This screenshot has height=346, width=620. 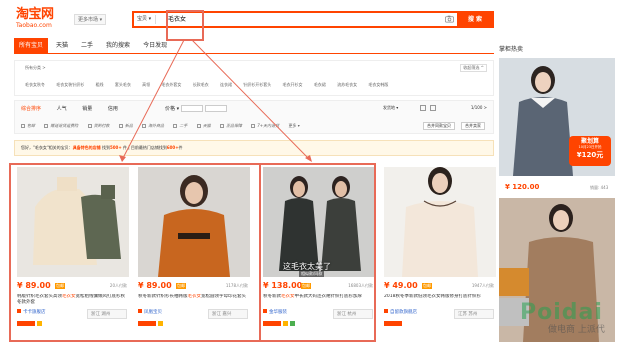 I want to click on tab-secondhand: 二手, so click(x=87, y=45).